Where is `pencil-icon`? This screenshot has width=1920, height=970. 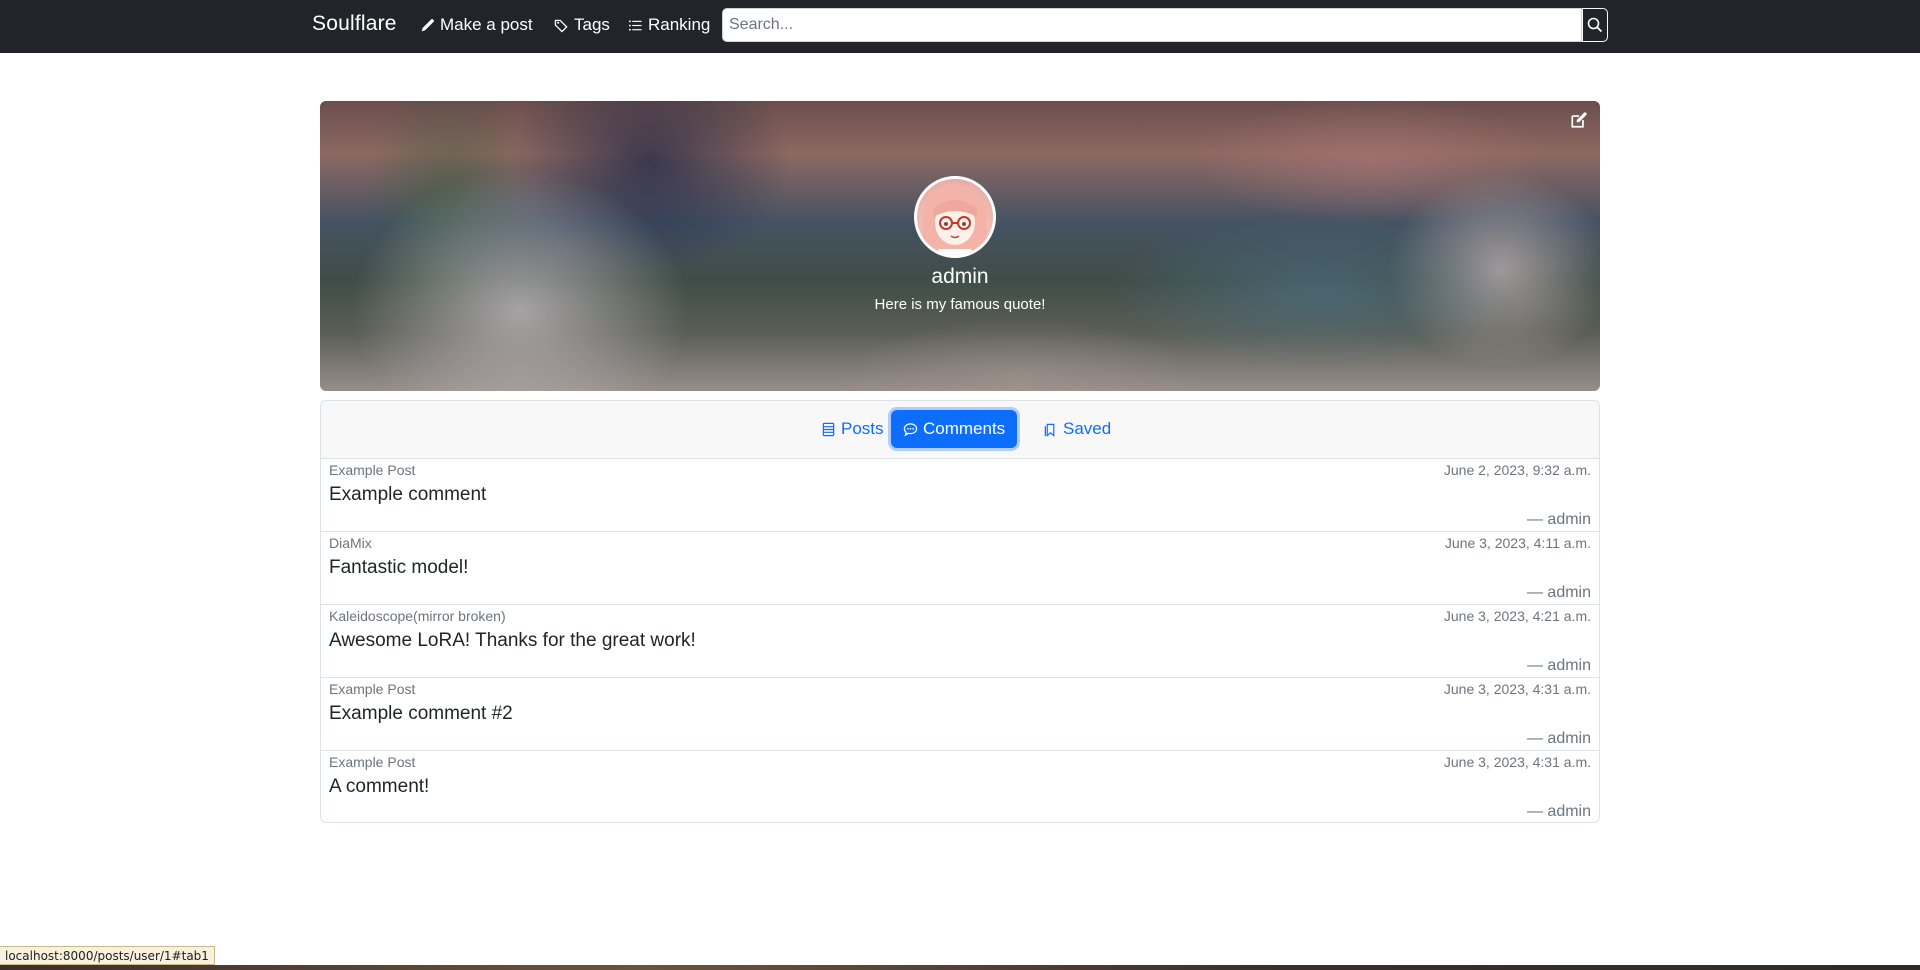 pencil-icon is located at coordinates (428, 24).